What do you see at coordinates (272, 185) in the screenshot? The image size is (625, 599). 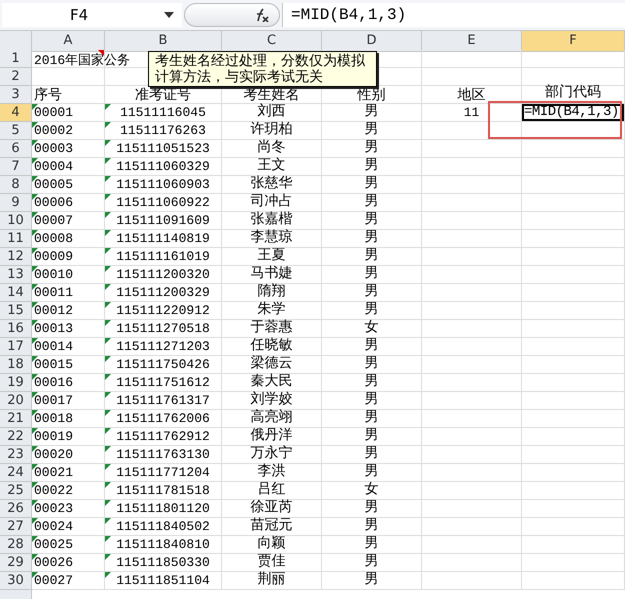 I see `table-cell: 张慈华` at bounding box center [272, 185].